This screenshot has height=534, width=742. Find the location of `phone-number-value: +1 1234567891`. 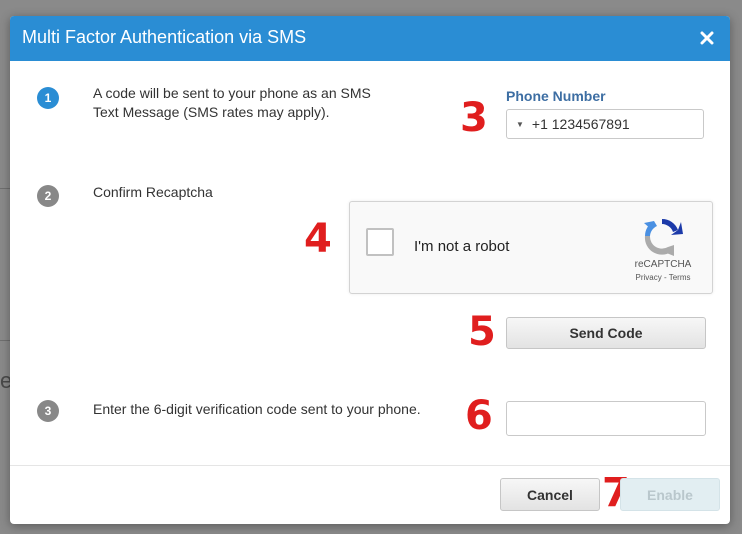

phone-number-value: +1 1234567891 is located at coordinates (580, 124).